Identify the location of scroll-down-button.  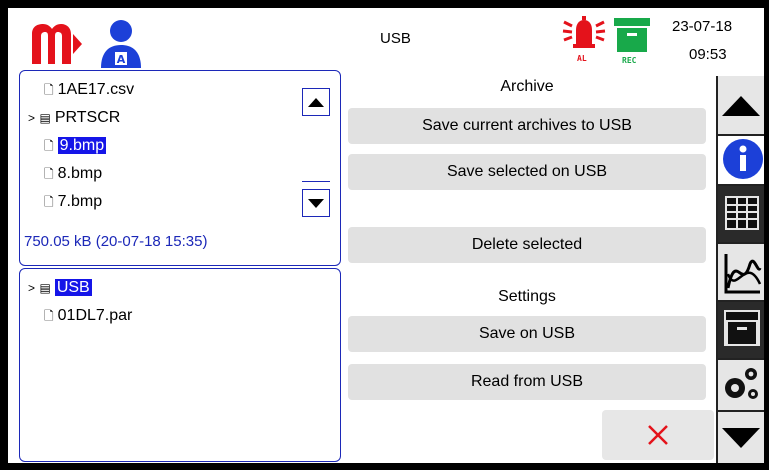
(316, 203).